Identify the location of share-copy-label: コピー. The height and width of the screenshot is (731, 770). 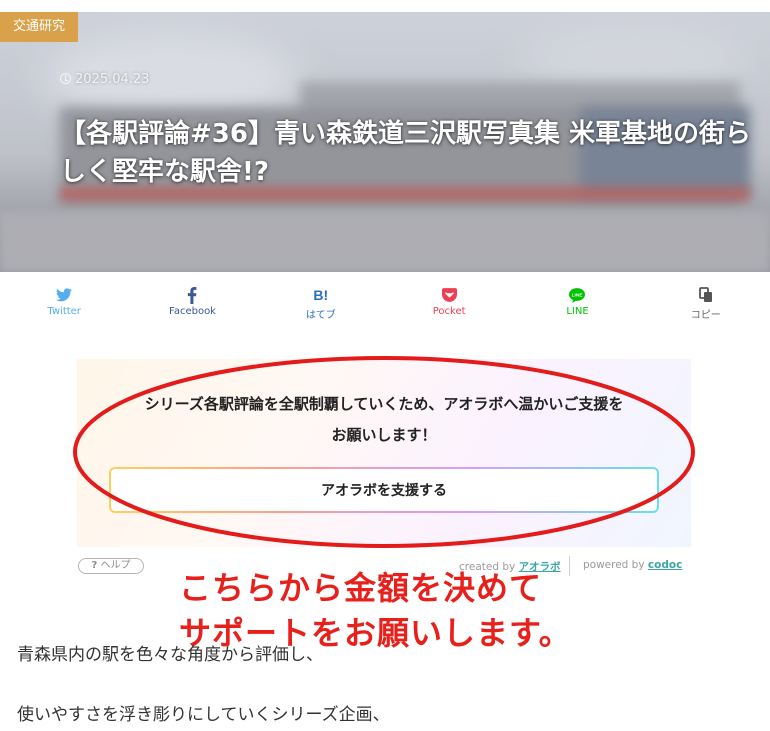
(705, 315).